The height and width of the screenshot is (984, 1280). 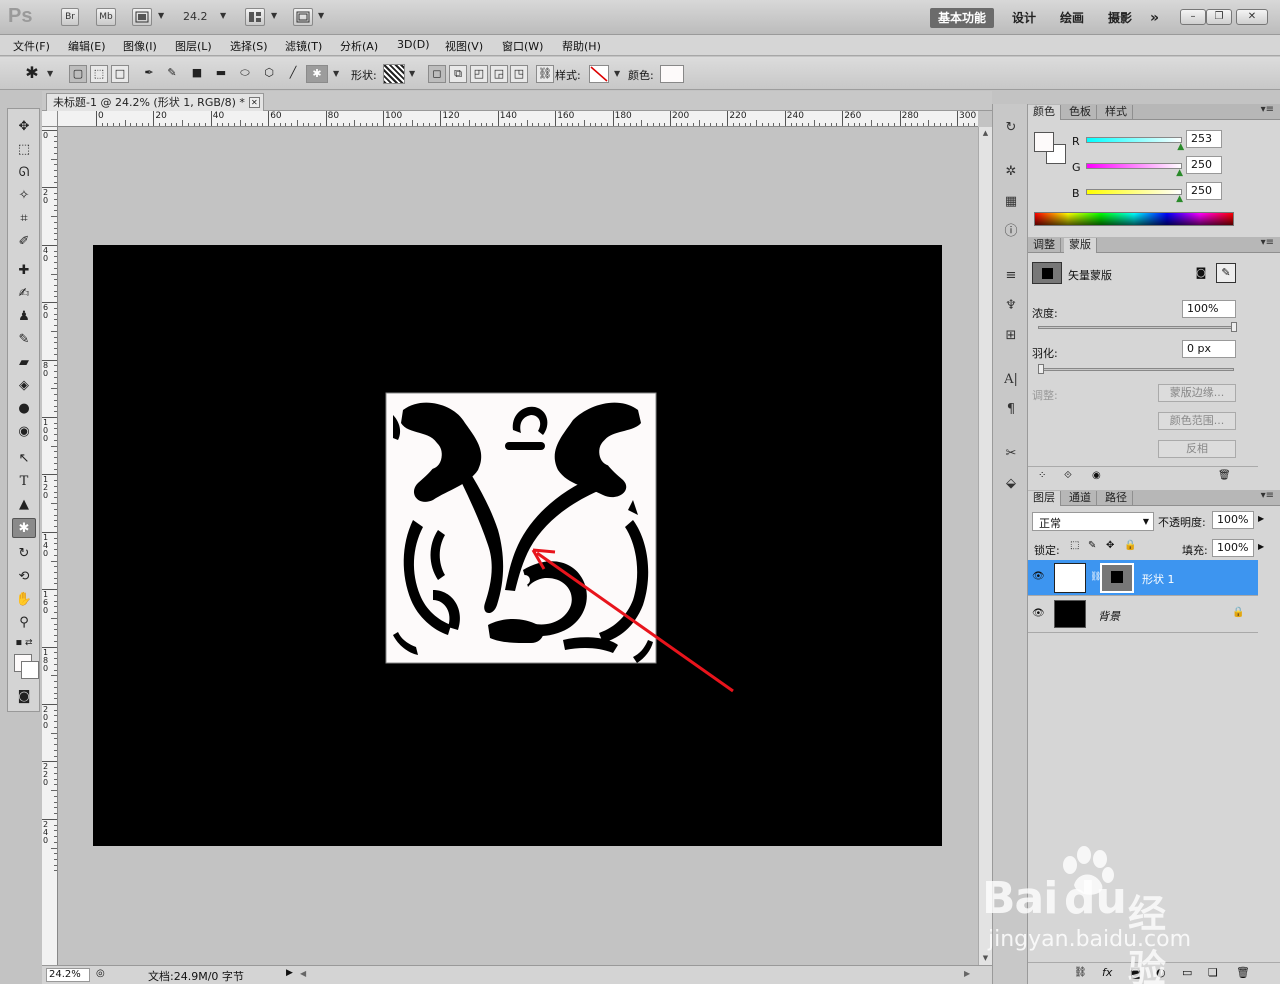 I want to click on style-picker, so click(x=599, y=74).